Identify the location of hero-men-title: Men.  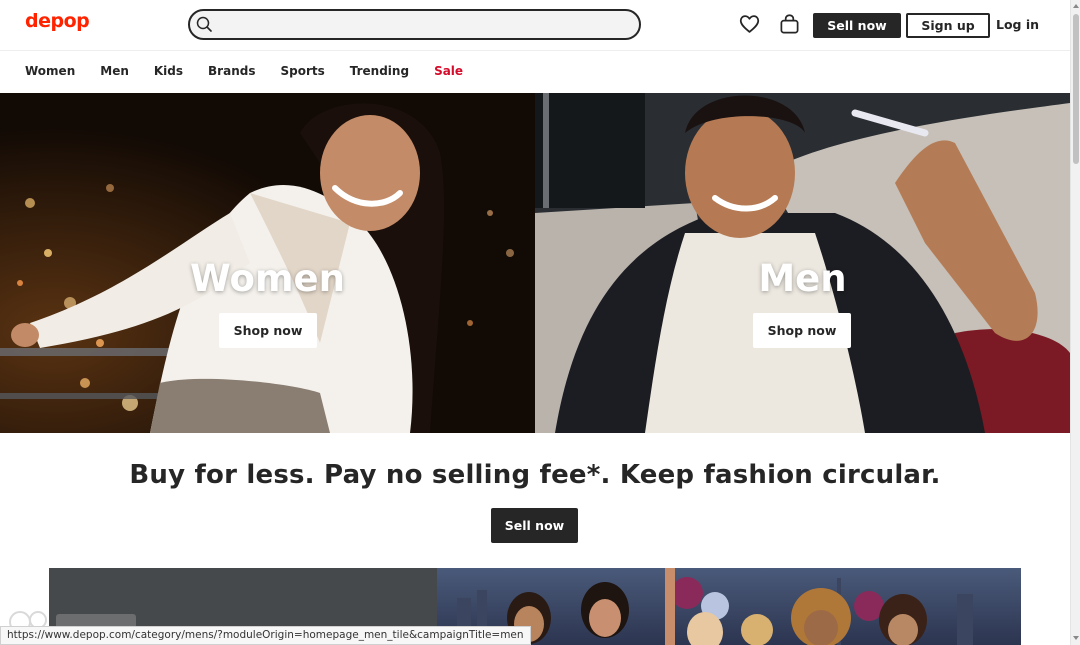
(802, 278).